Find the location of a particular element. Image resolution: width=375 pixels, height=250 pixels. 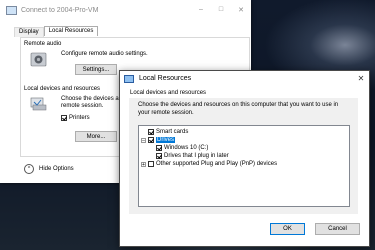

printers-option: Printers is located at coordinates (75, 118).